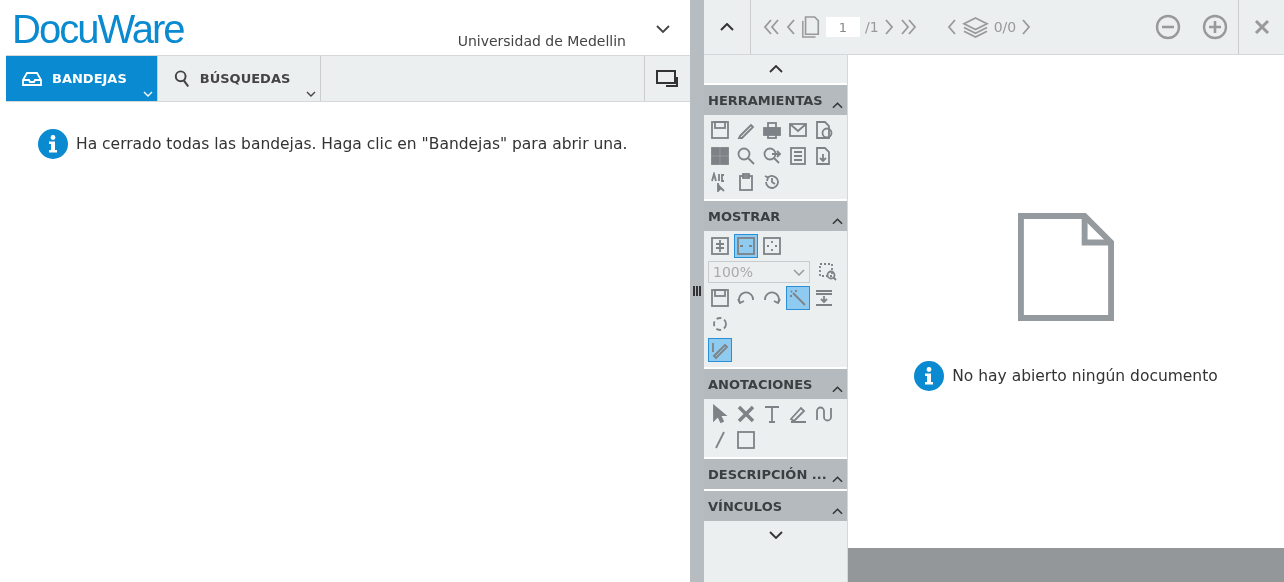 Image resolution: width=1284 pixels, height=582 pixels. Describe the element at coordinates (843, 27) in the screenshot. I see `page-number-field: 1` at that location.